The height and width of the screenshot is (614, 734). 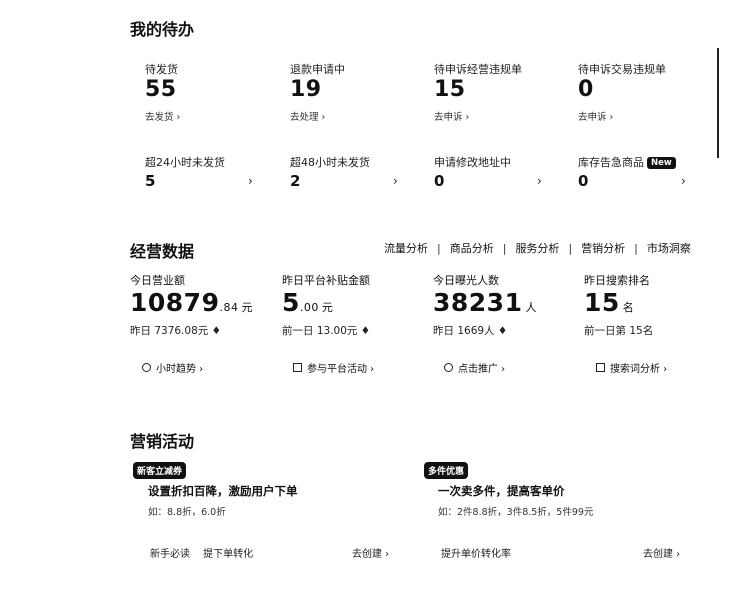 What do you see at coordinates (185, 162) in the screenshot?
I see `row2-label: 超24小时未发货` at bounding box center [185, 162].